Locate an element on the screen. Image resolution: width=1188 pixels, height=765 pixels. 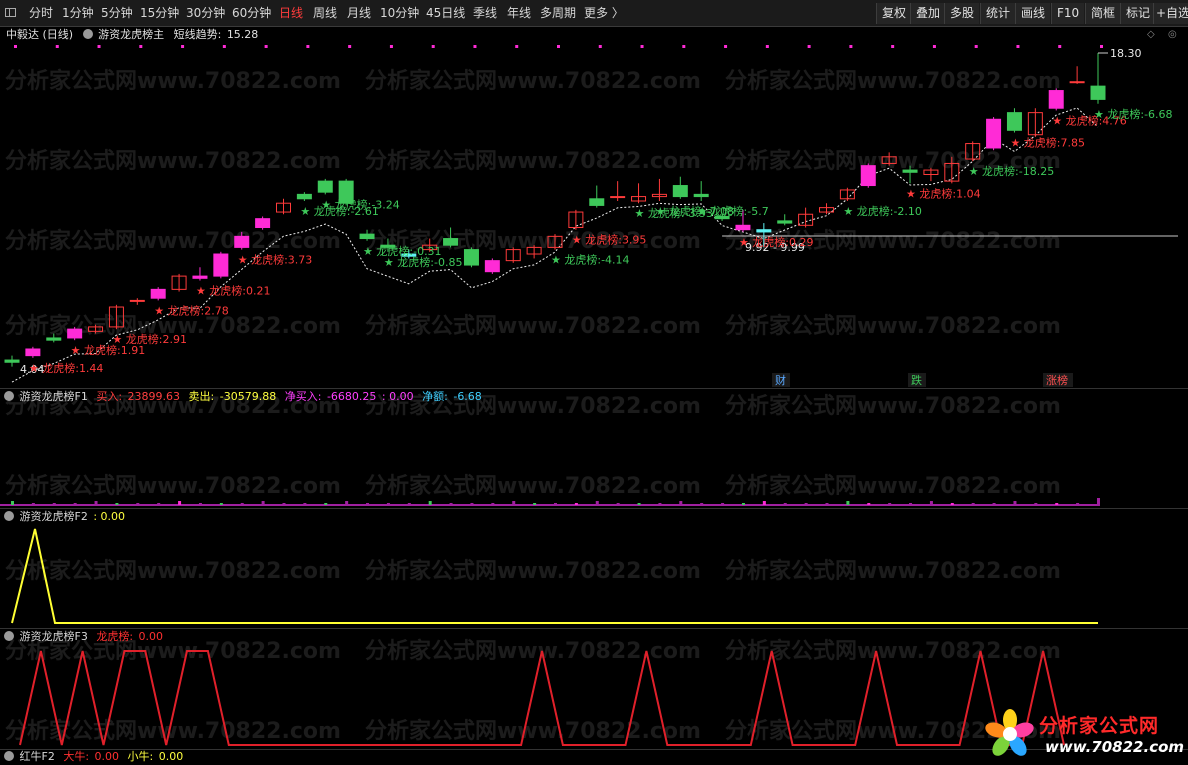
tab-1min: 1分钟 is located at coordinates (78, 13).